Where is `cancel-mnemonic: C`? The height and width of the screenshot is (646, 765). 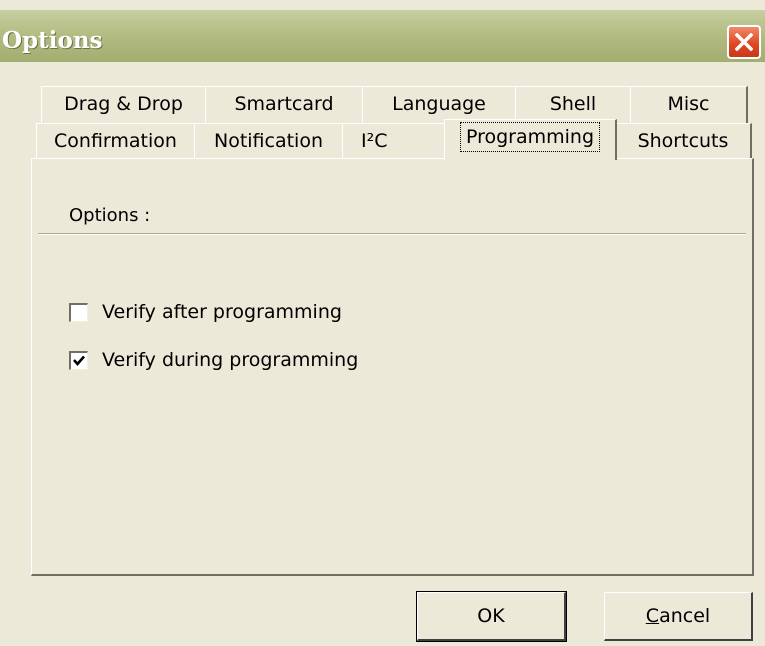
cancel-mnemonic: C is located at coordinates (652, 616).